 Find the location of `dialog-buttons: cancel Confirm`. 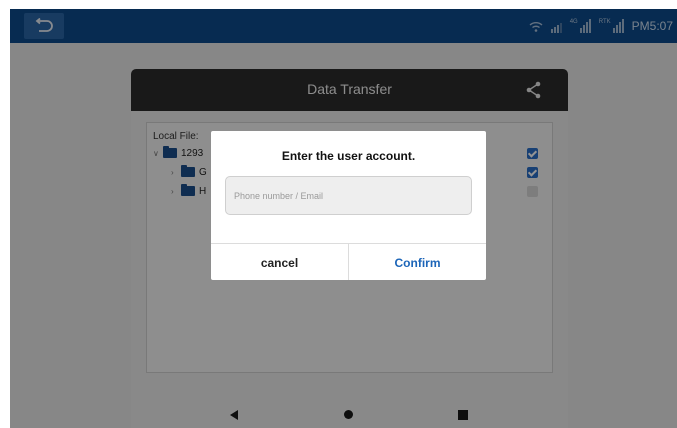

dialog-buttons: cancel Confirm is located at coordinates (348, 261).